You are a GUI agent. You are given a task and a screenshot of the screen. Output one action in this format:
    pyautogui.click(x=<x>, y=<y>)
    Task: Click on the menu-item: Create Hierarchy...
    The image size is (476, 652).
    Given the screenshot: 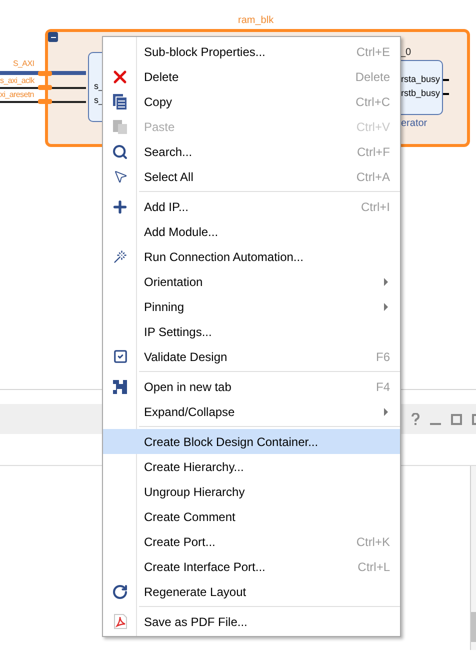 What is the action you would take?
    pyautogui.click(x=251, y=466)
    